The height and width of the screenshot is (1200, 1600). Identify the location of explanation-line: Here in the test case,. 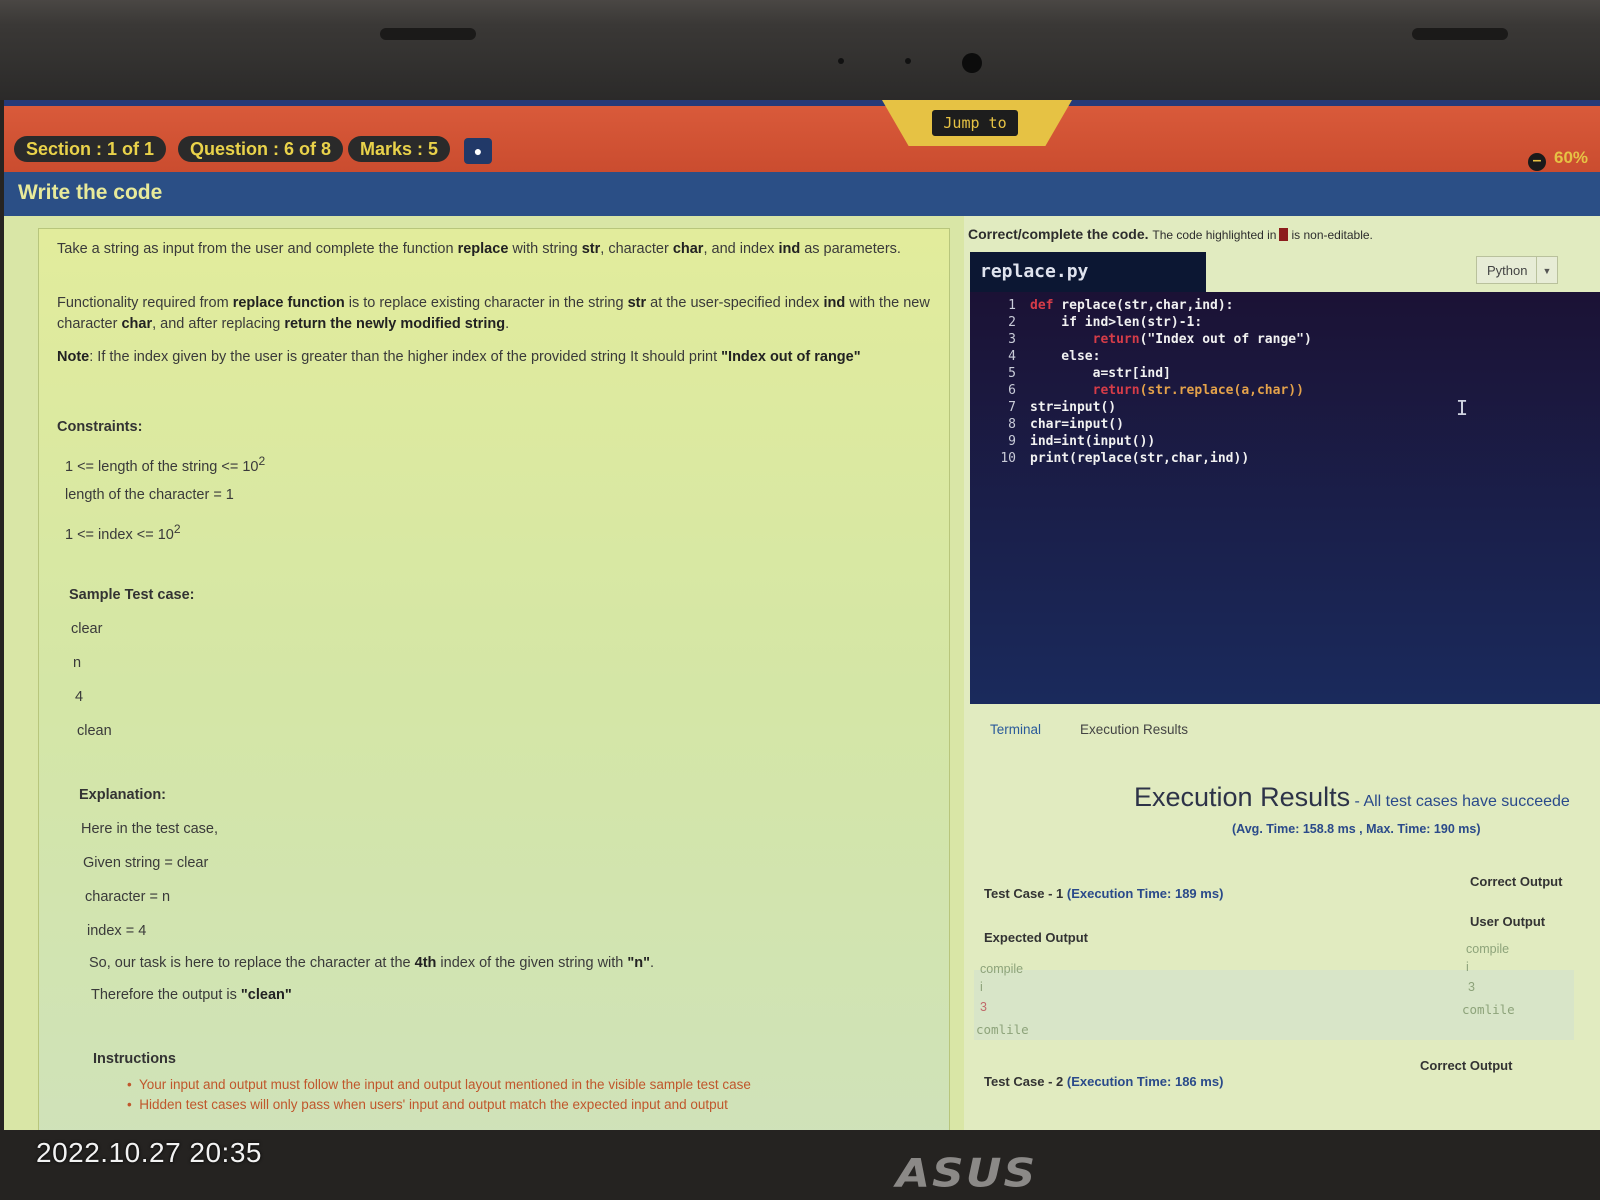
(150, 829).